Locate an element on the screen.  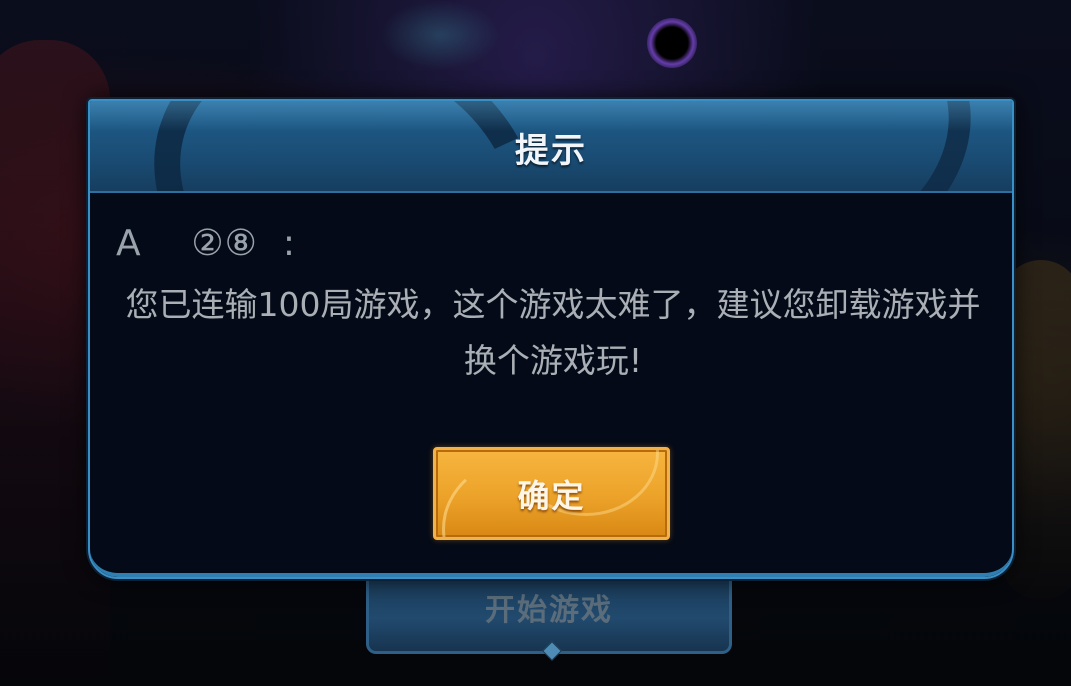
start-game-button: 开始游戏 is located at coordinates (549, 615).